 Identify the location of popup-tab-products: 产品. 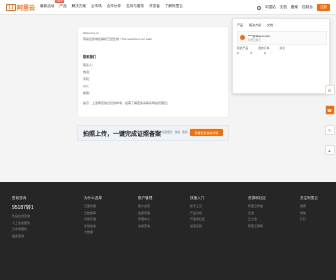
(240, 25).